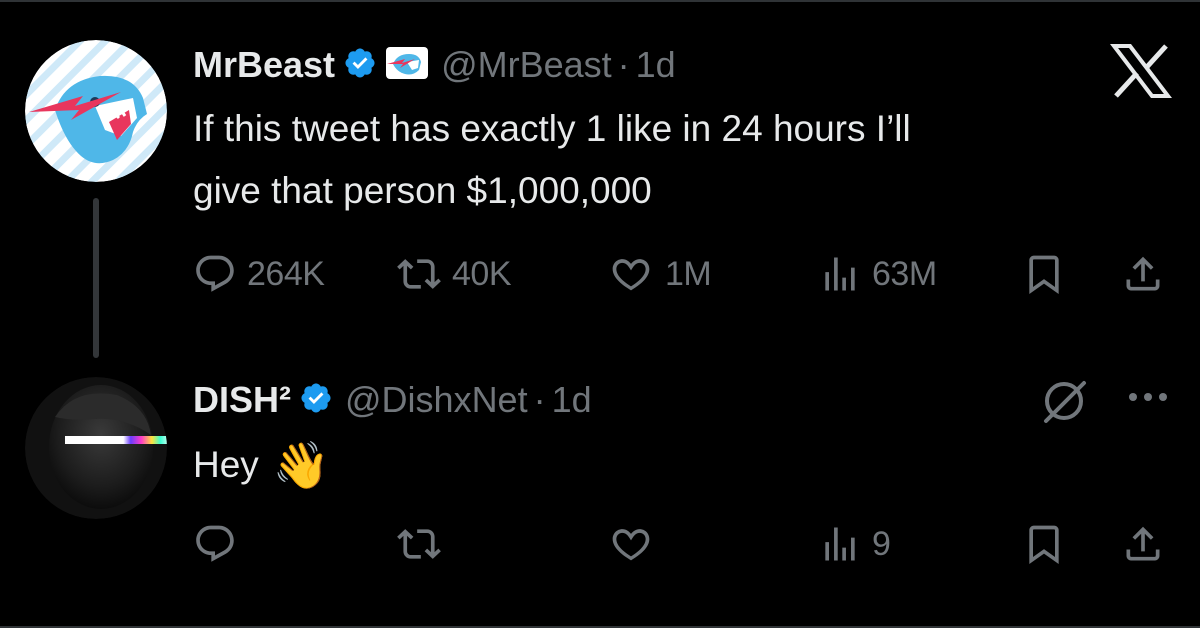 The image size is (1200, 628). What do you see at coordinates (242, 400) in the screenshot?
I see `reply-author-name: DISH²` at bounding box center [242, 400].